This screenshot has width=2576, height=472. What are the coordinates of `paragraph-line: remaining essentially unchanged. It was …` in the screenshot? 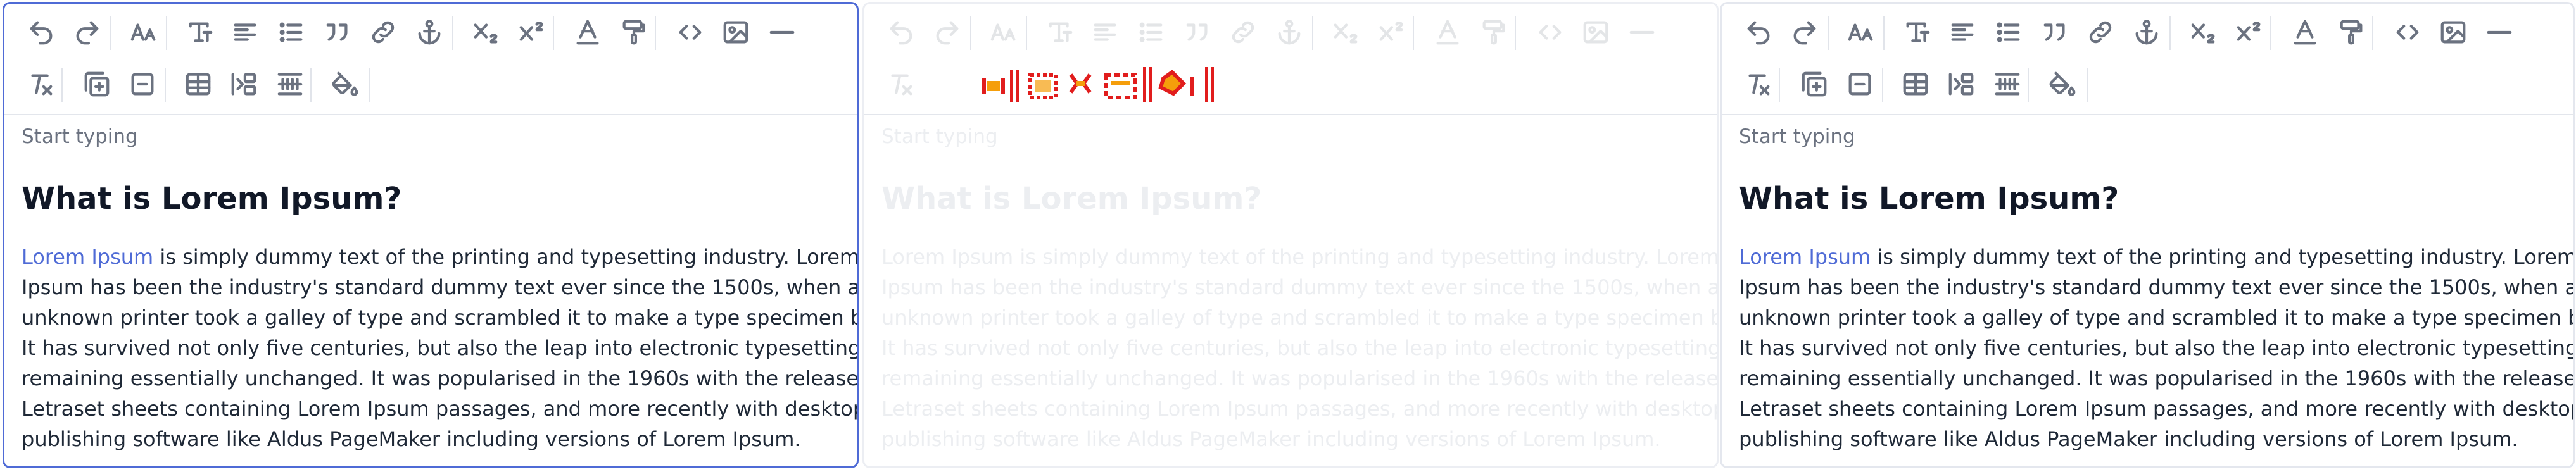 It's located at (440, 378).